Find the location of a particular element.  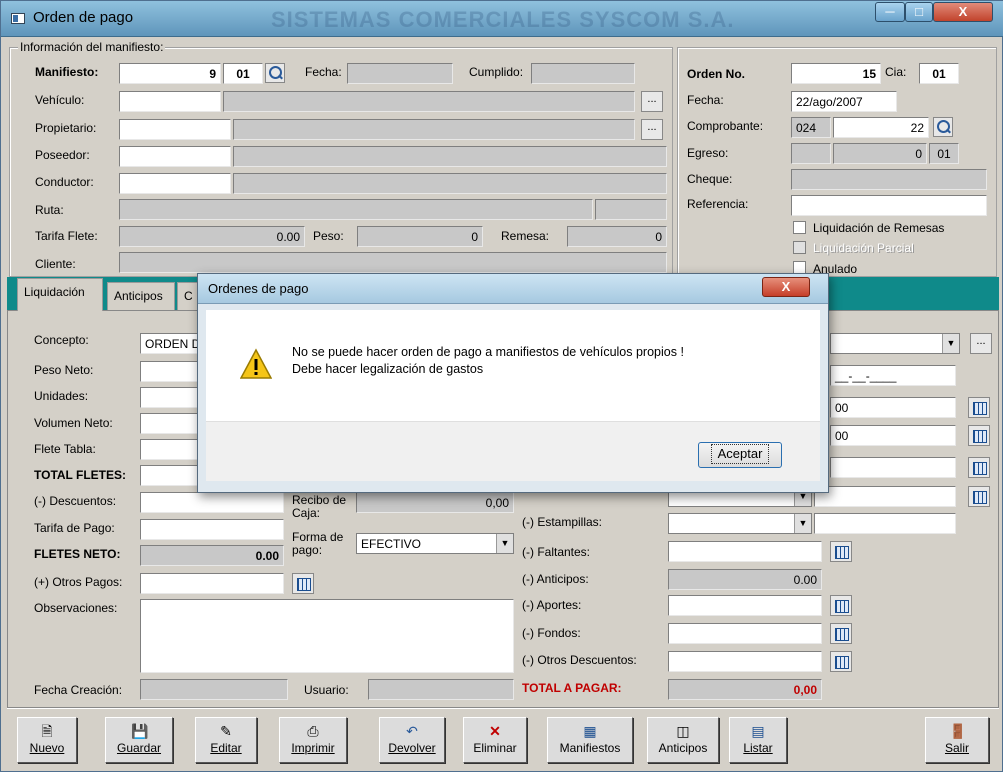

anticipos-button: ◫ Anticipos is located at coordinates (683, 740).